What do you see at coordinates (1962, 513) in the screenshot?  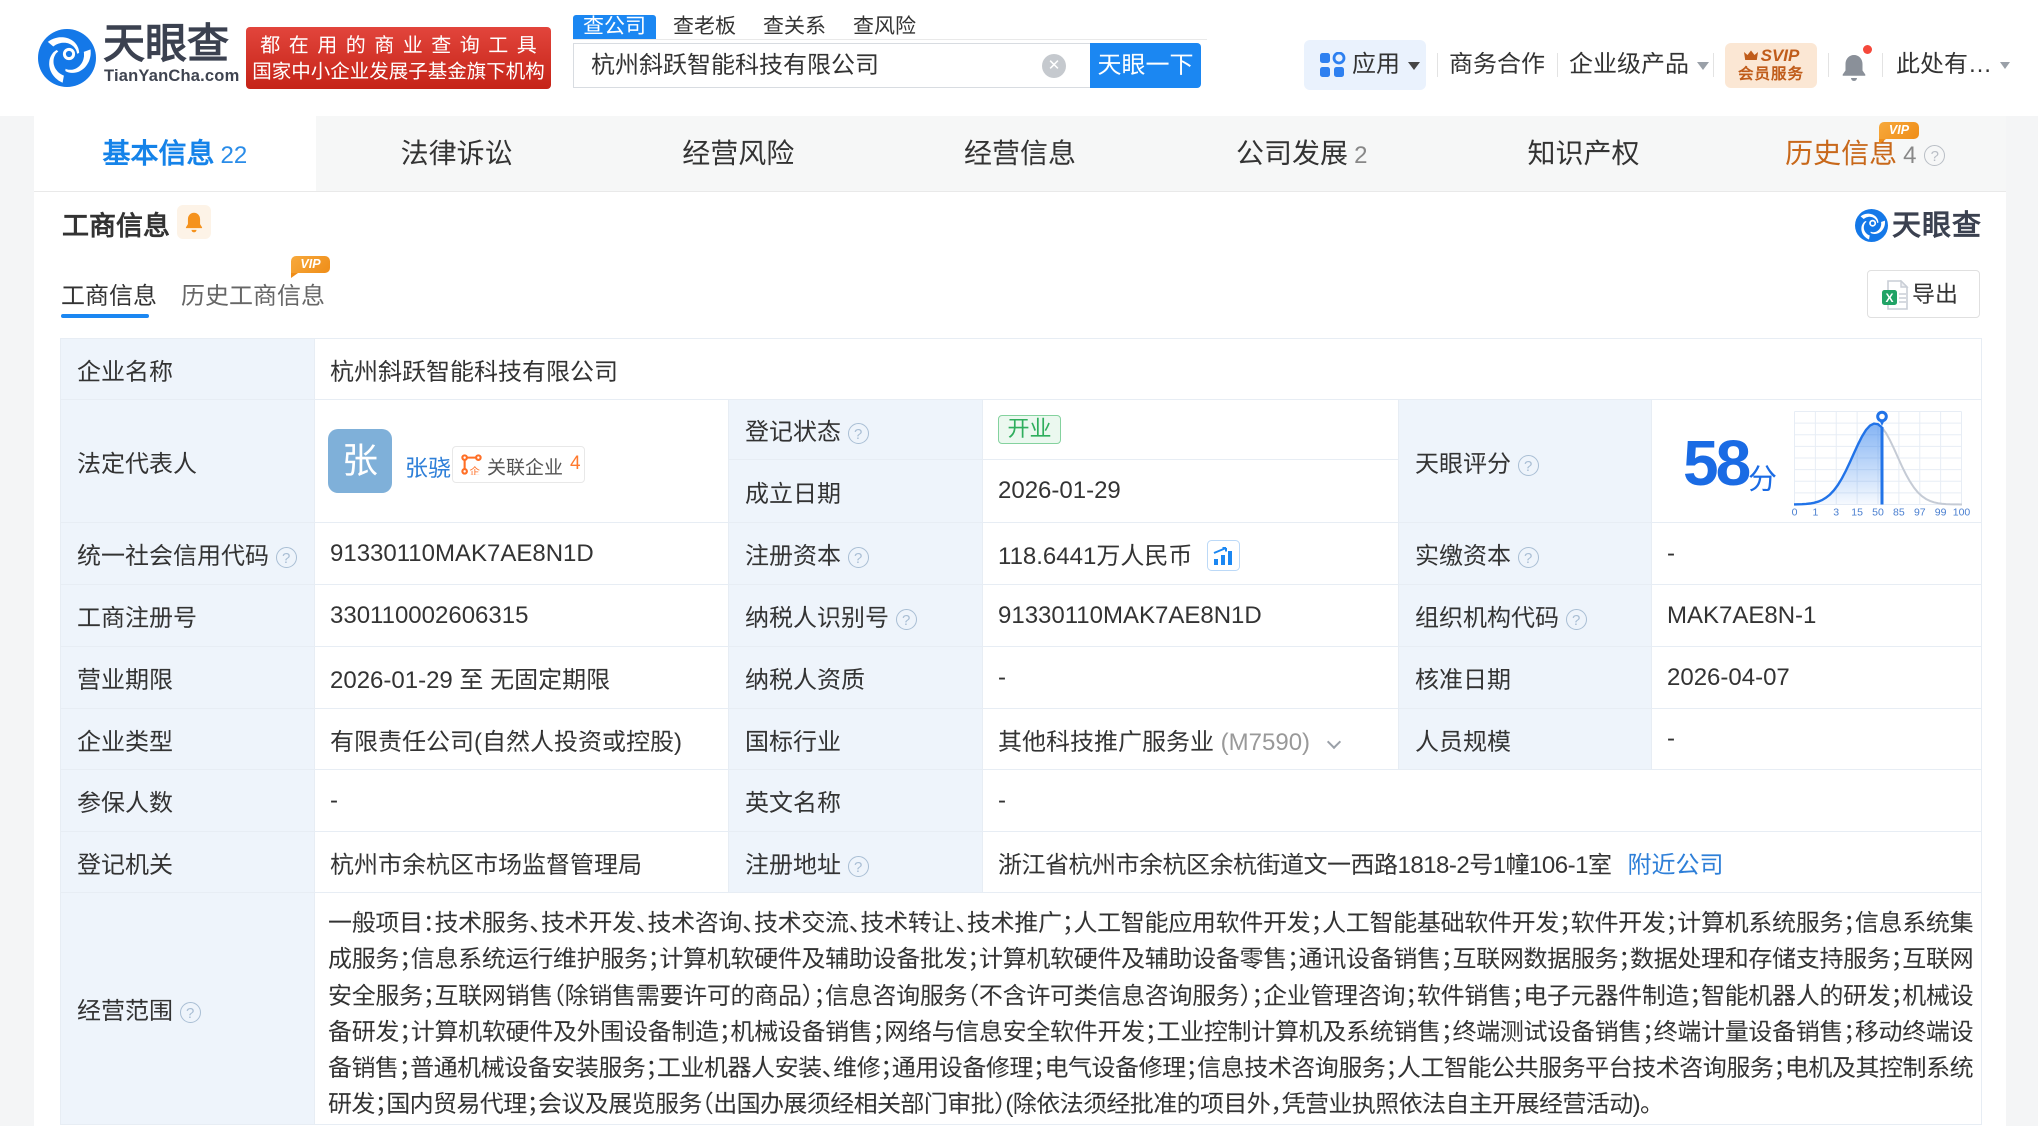 I see `svg-text: 100` at bounding box center [1962, 513].